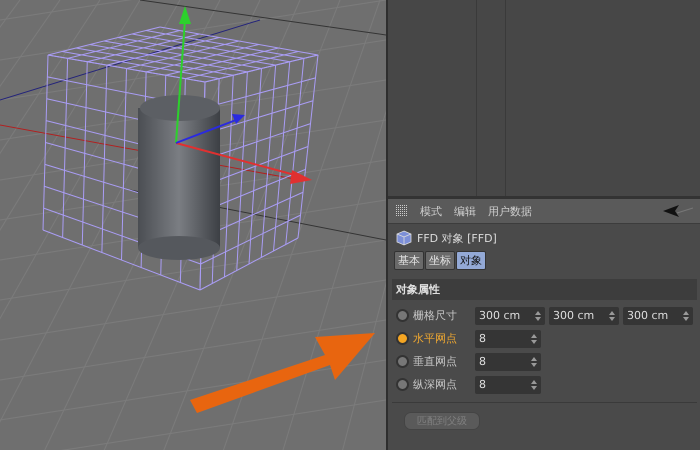  What do you see at coordinates (435, 384) in the screenshot?
I see `param-label: 纵深网点` at bounding box center [435, 384].